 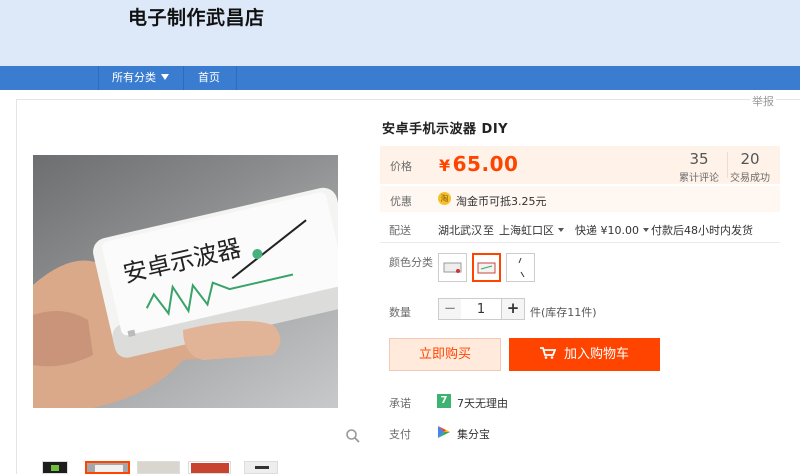 What do you see at coordinates (479, 164) in the screenshot?
I see `price-value: ¥65.00` at bounding box center [479, 164].